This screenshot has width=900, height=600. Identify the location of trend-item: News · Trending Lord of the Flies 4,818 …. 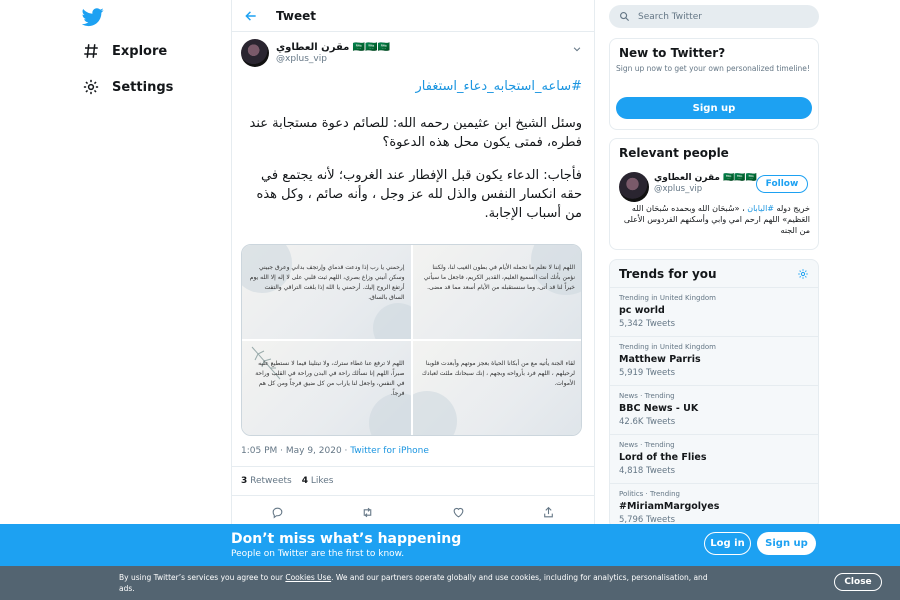
(714, 459).